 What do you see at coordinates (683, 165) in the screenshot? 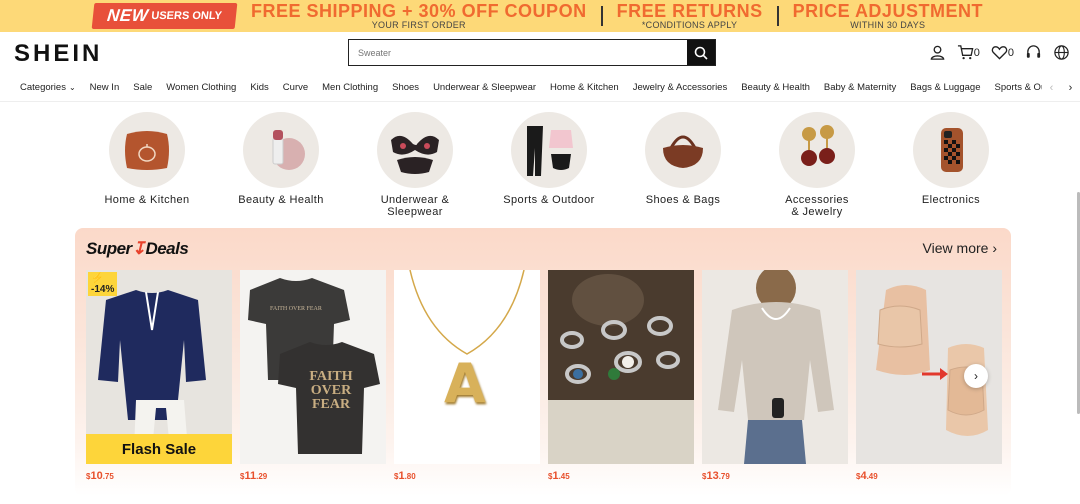
I see `category-shoes-bags: Shoes & Bags` at bounding box center [683, 165].